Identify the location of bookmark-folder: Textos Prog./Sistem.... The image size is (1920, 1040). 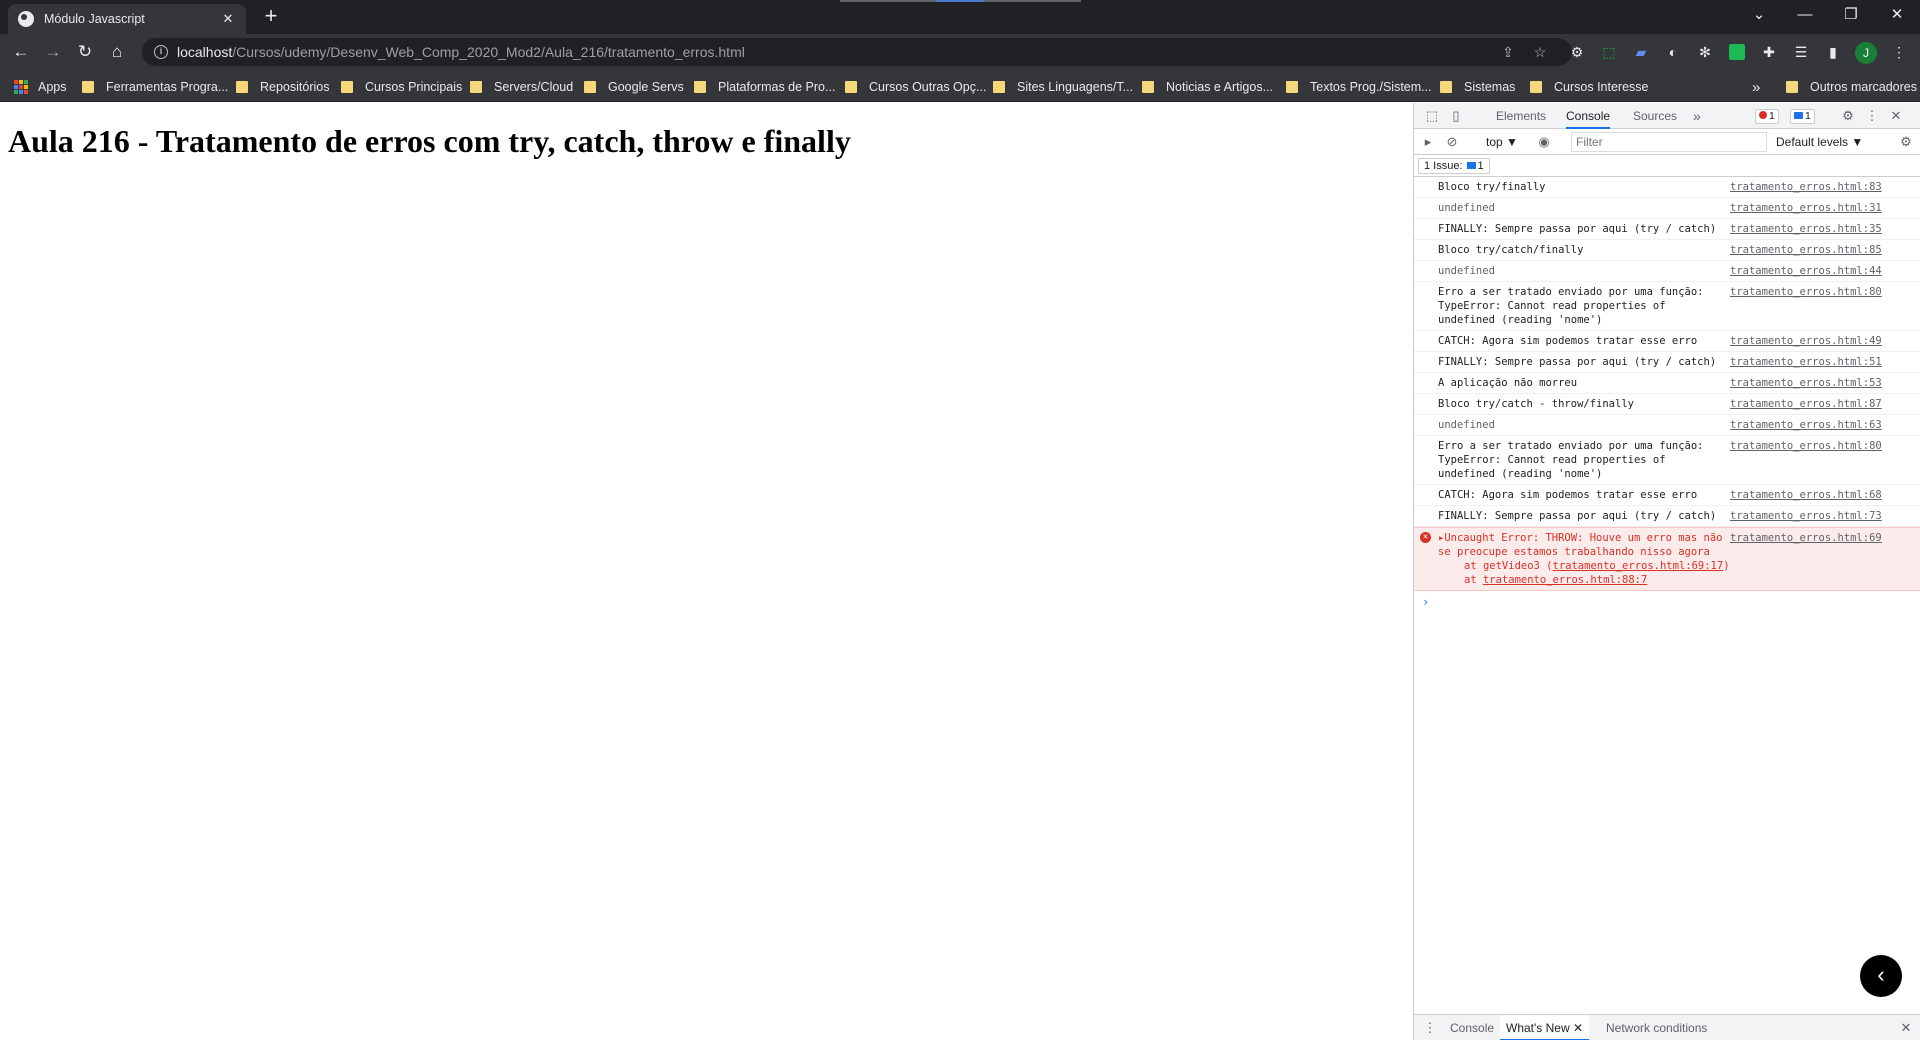
(1359, 87).